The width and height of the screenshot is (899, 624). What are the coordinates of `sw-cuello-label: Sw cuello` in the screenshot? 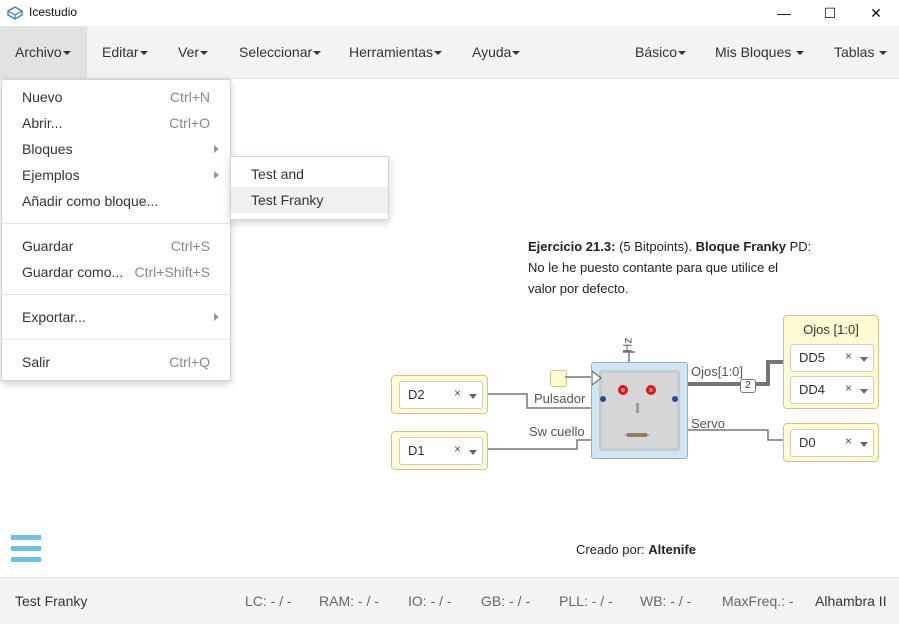 It's located at (557, 431).